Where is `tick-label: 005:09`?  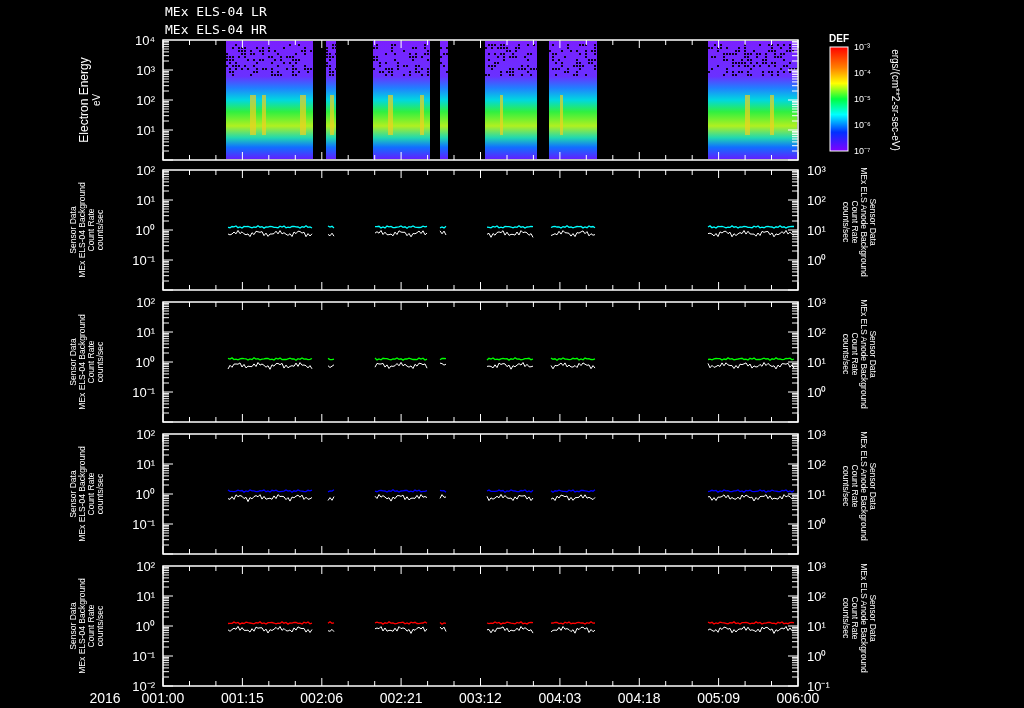
tick-label: 005:09 is located at coordinates (719, 698).